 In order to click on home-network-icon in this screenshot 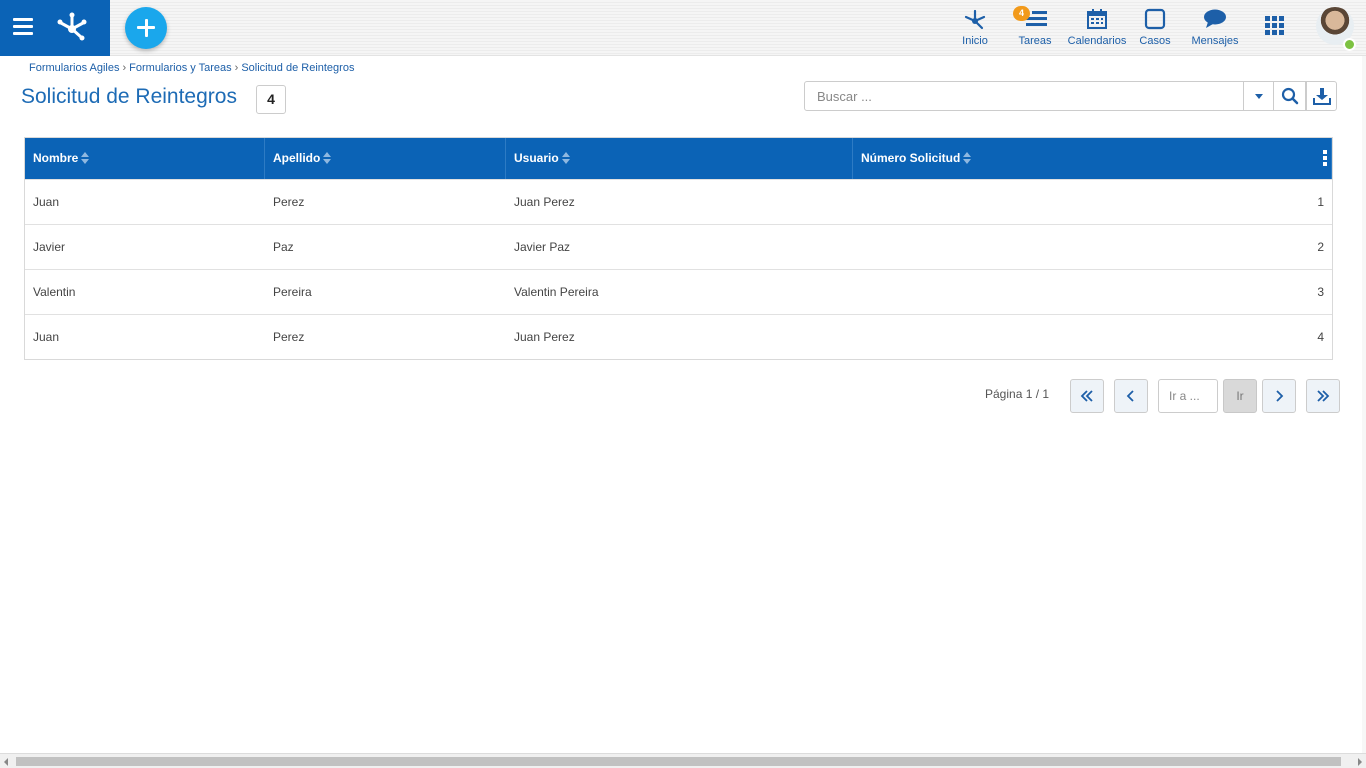, I will do `click(975, 19)`.